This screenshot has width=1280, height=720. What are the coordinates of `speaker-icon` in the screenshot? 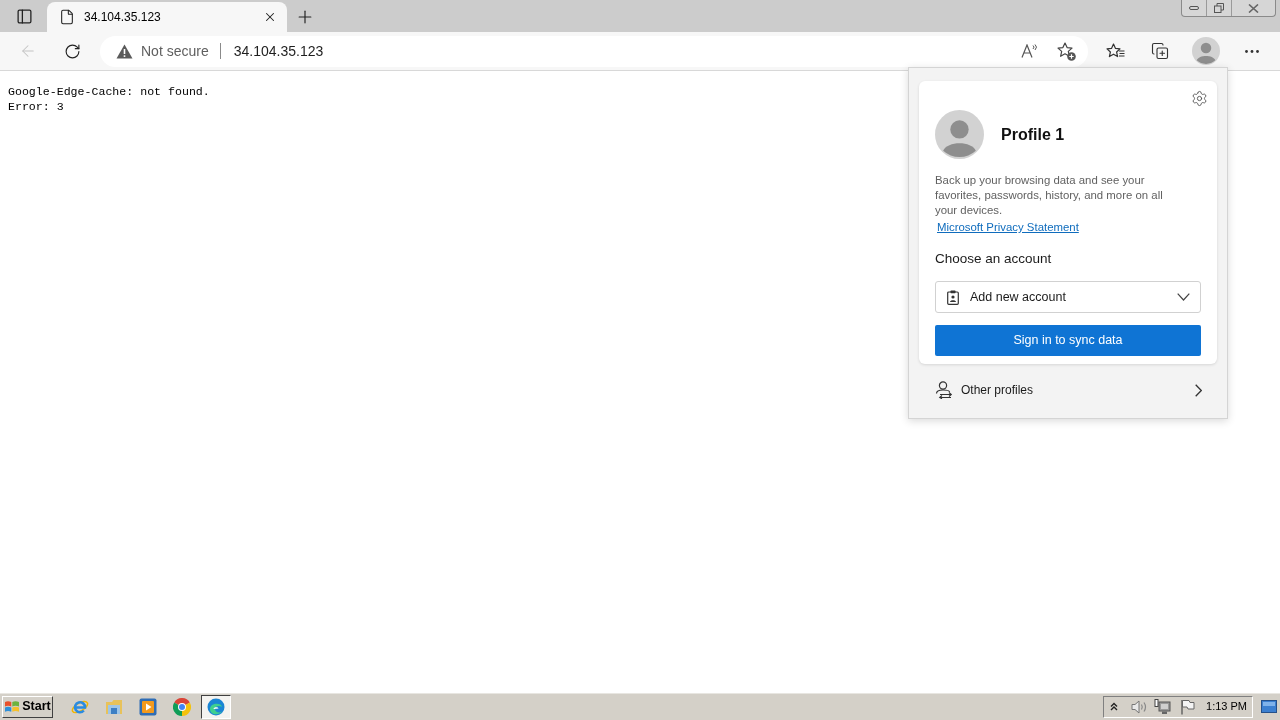 It's located at (1139, 706).